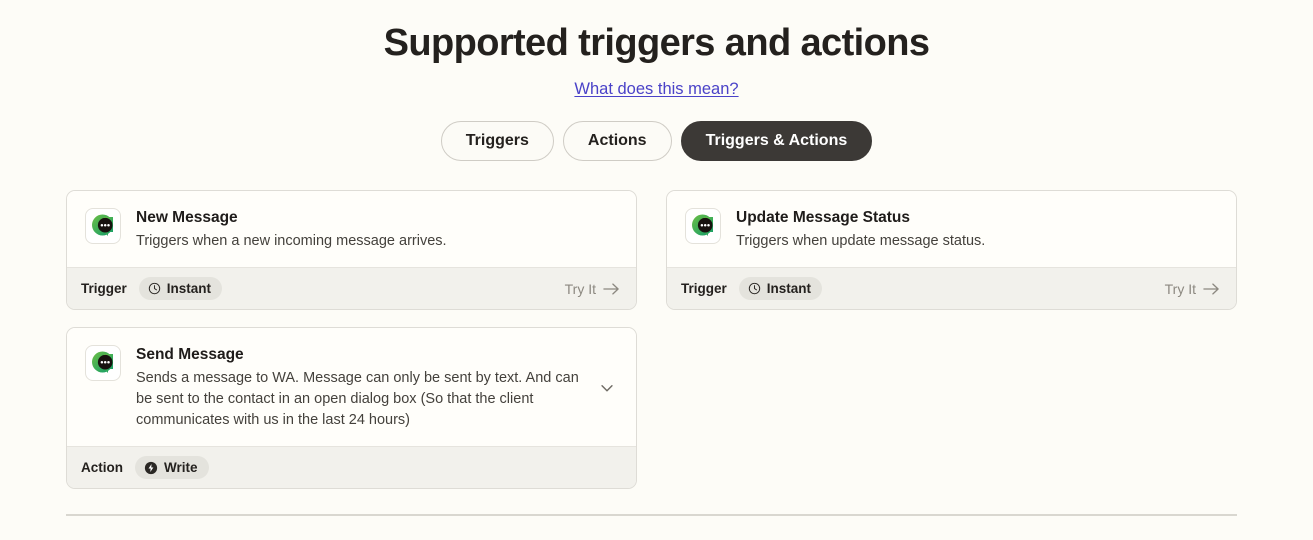 The image size is (1313, 540). Describe the element at coordinates (351, 467) in the screenshot. I see `card-footer: Action Write` at that location.